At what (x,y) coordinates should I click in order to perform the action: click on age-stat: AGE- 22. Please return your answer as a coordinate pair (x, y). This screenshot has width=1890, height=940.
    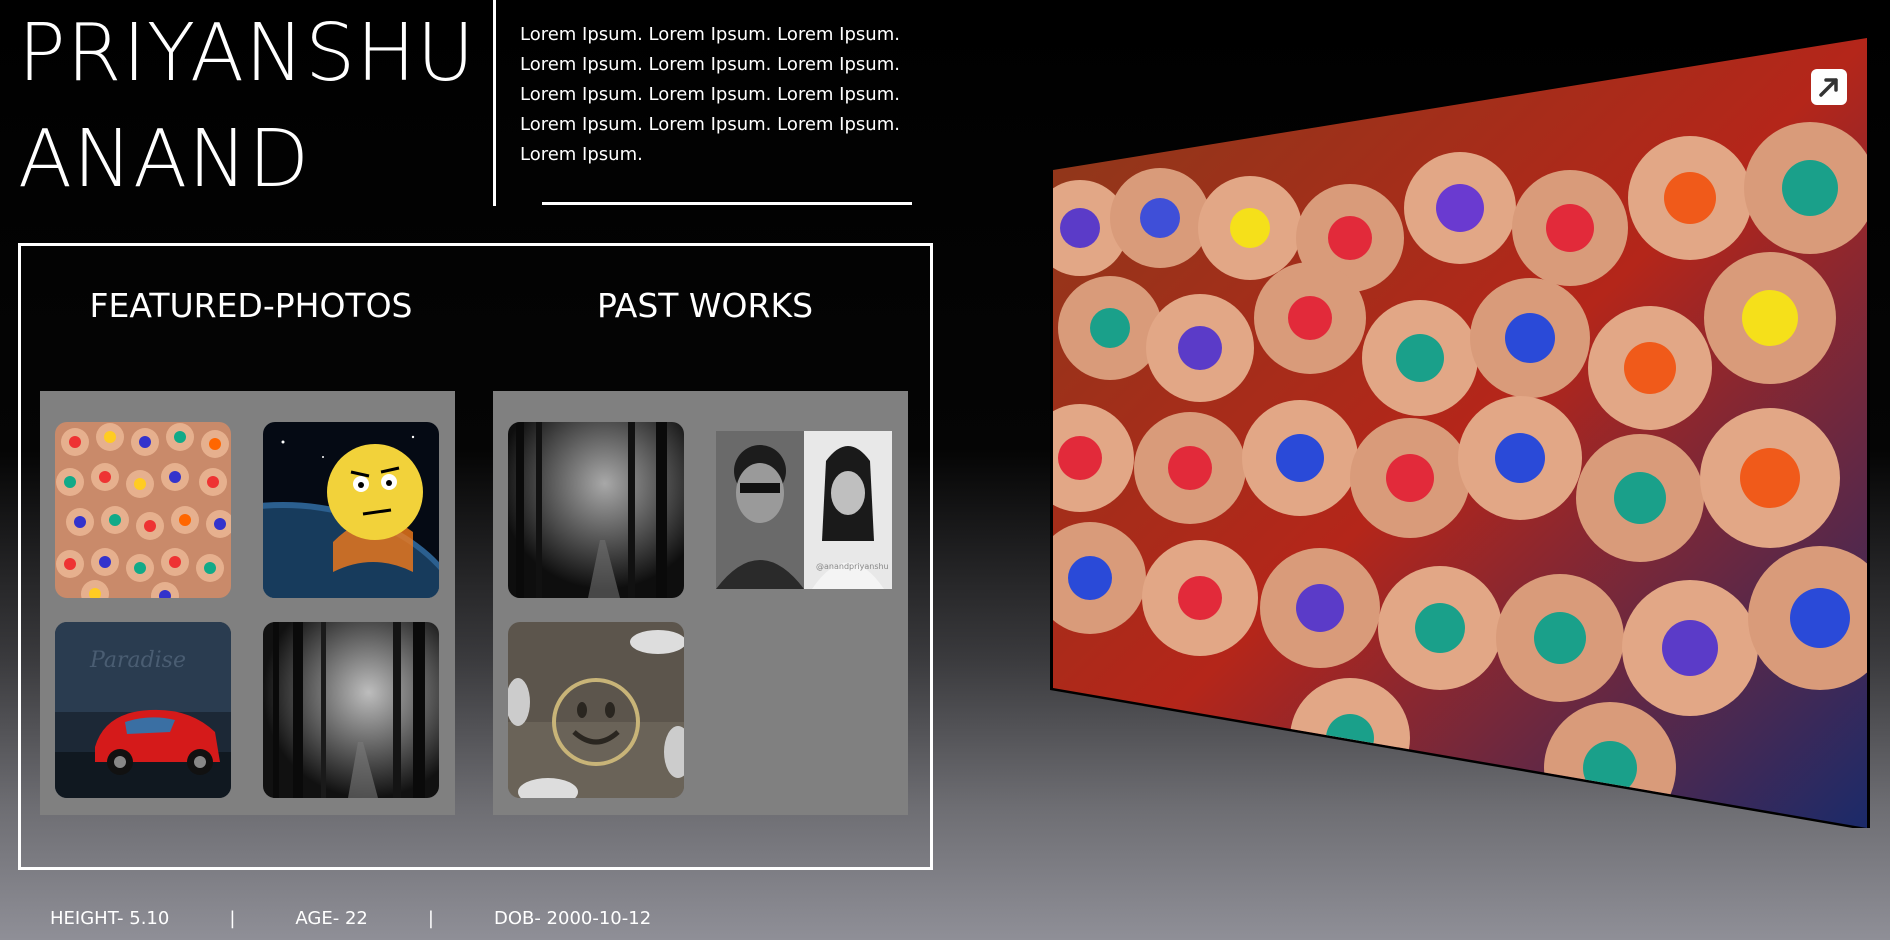
    Looking at the image, I should click on (331, 918).